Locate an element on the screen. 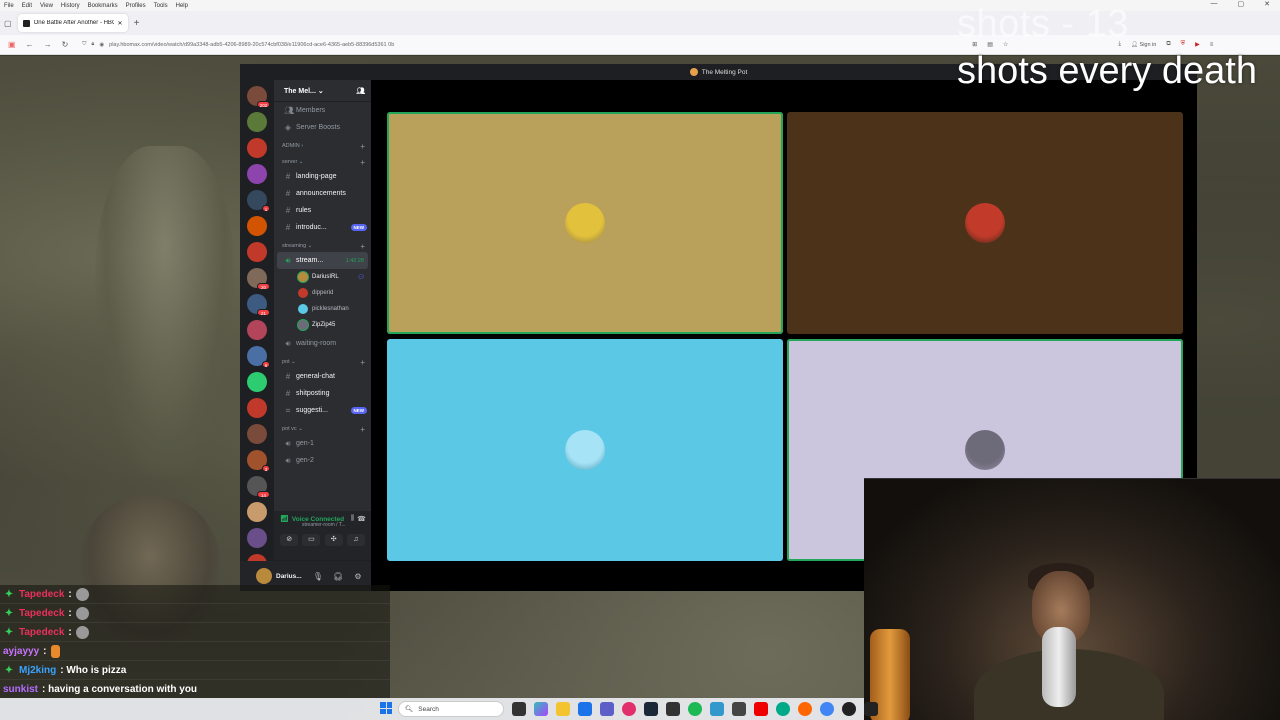 The image size is (1280, 720). store-icon is located at coordinates (585, 709).